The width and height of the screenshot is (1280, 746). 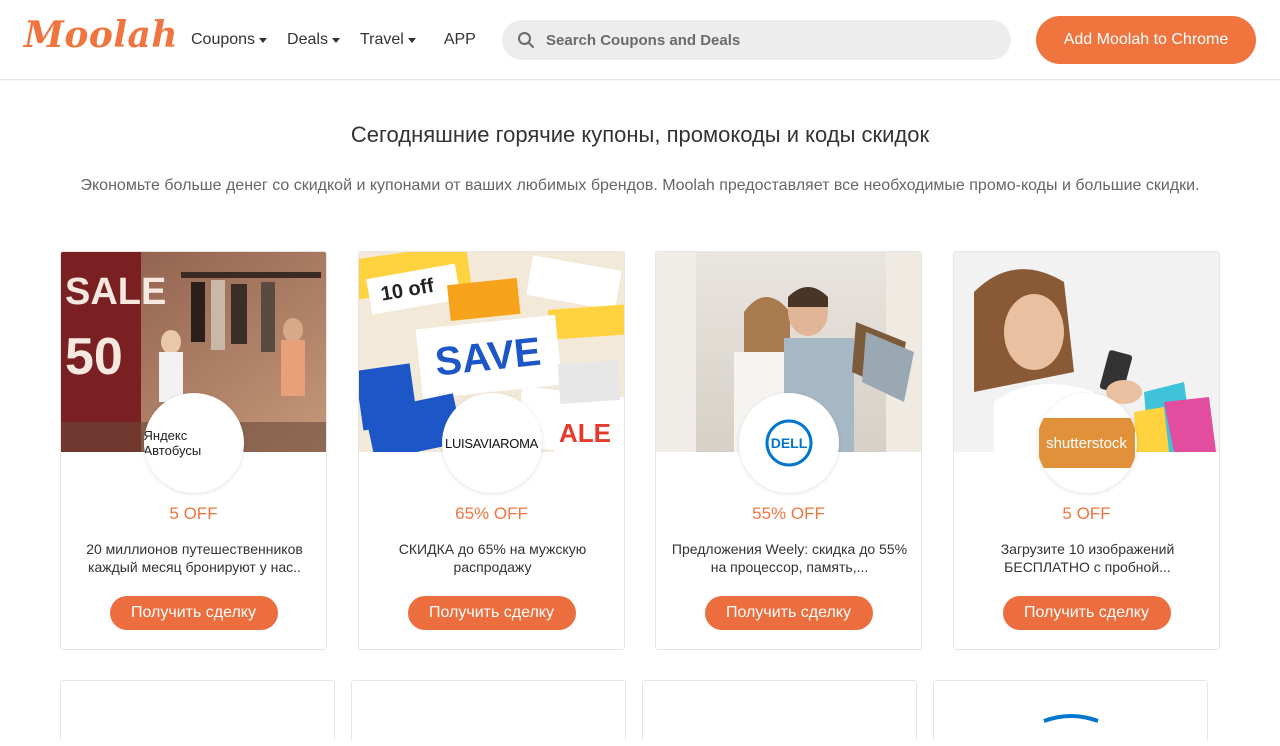 What do you see at coordinates (381, 39) in the screenshot?
I see `nav-travel-label: Travel` at bounding box center [381, 39].